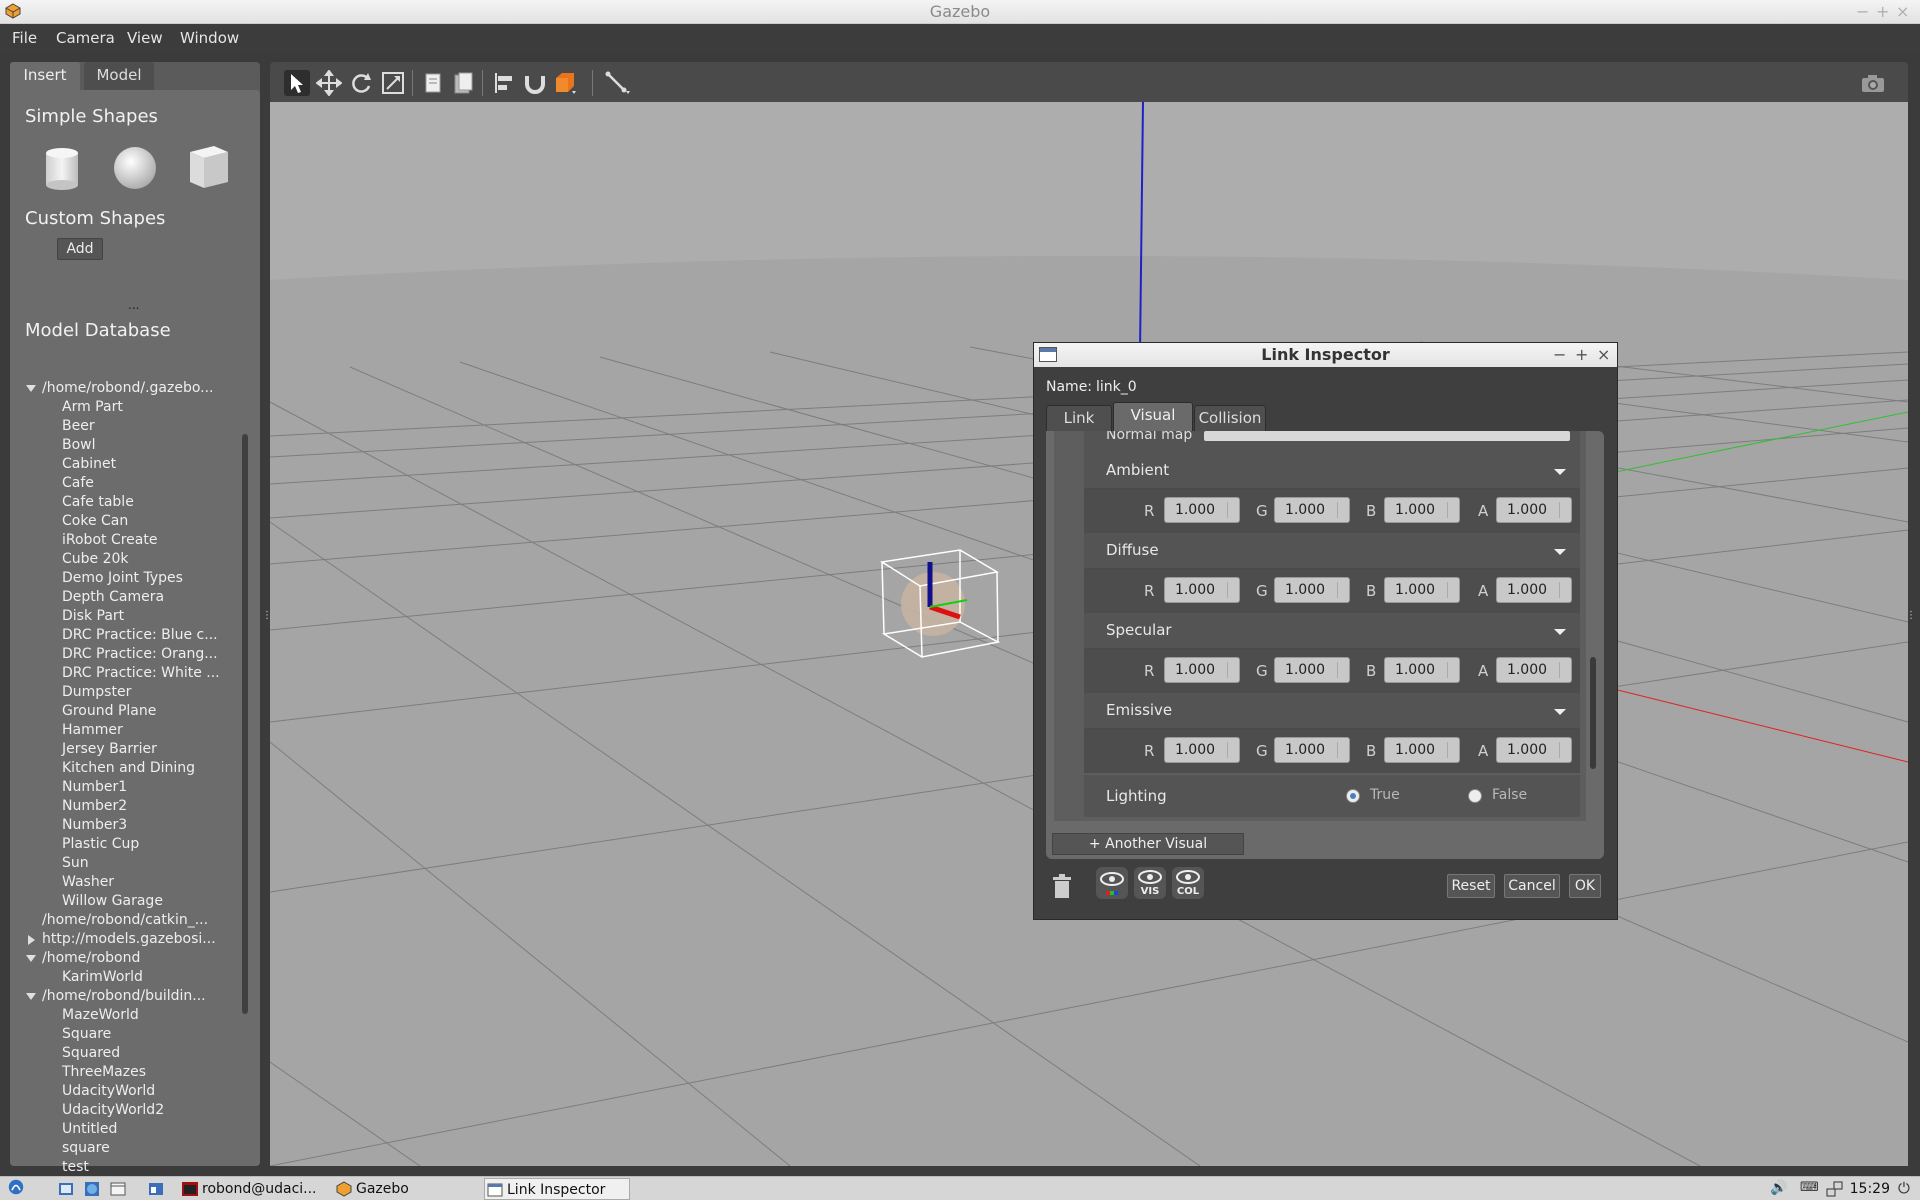  I want to click on tree-item: Disk Part, so click(131, 617).